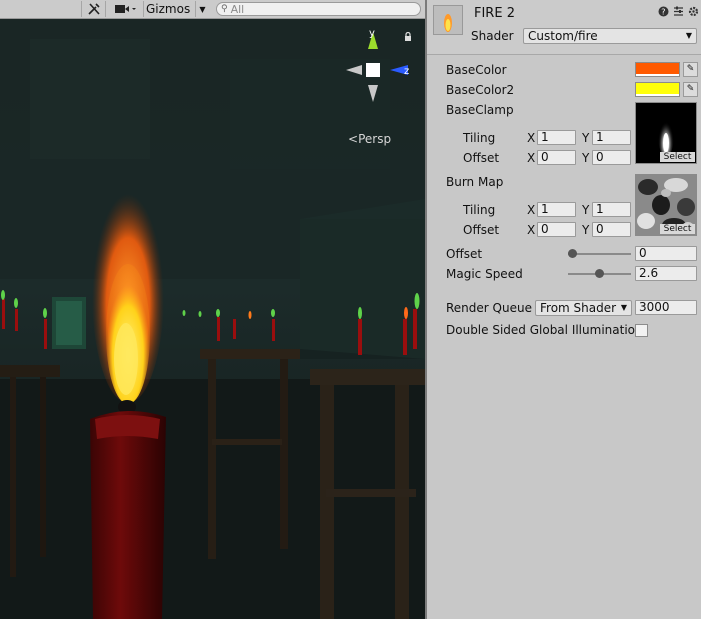 The height and width of the screenshot is (619, 701). I want to click on search-placeholder: All, so click(237, 9).